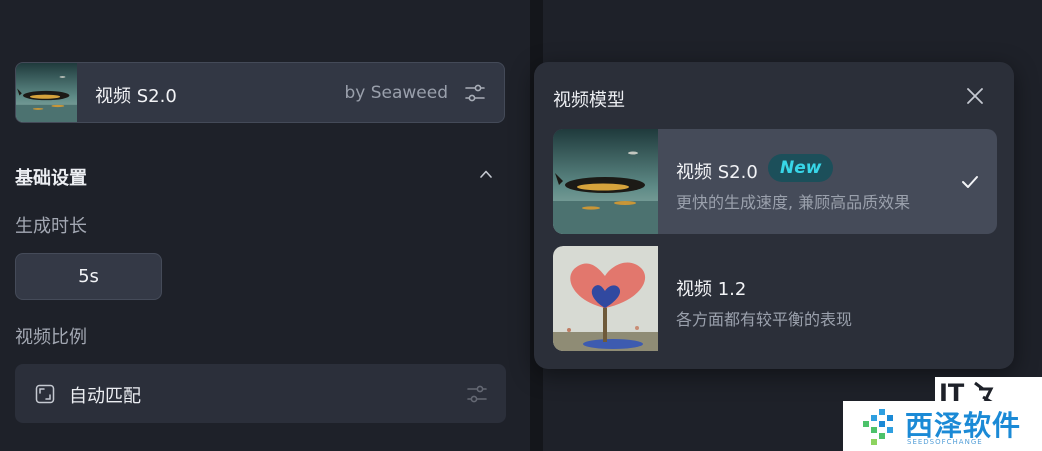  I want to click on model-provider: by Seaweed, so click(396, 93).